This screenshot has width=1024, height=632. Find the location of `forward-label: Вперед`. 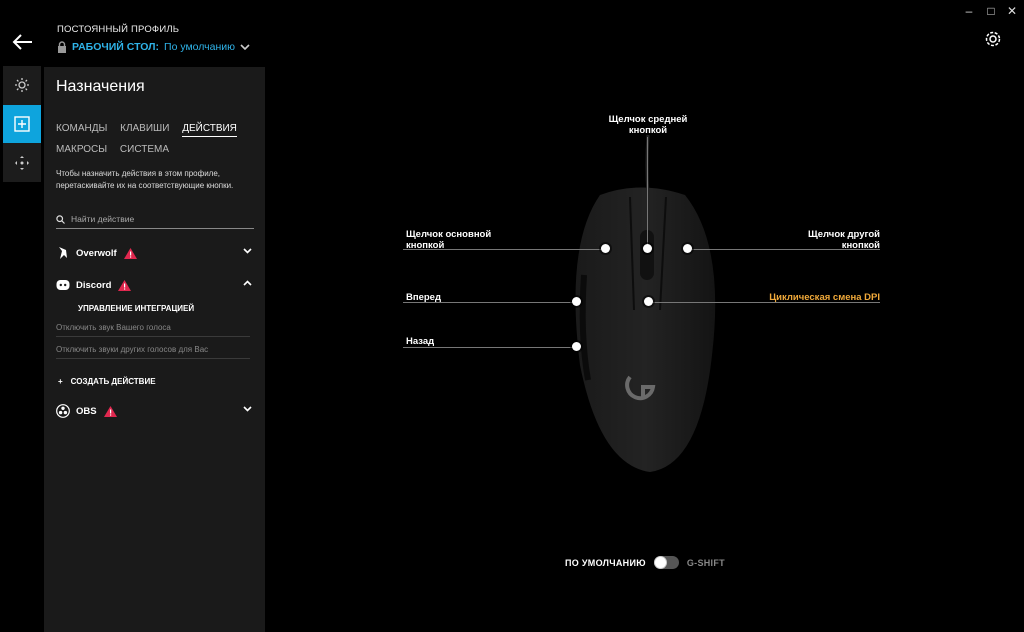

forward-label: Вперед is located at coordinates (423, 297).